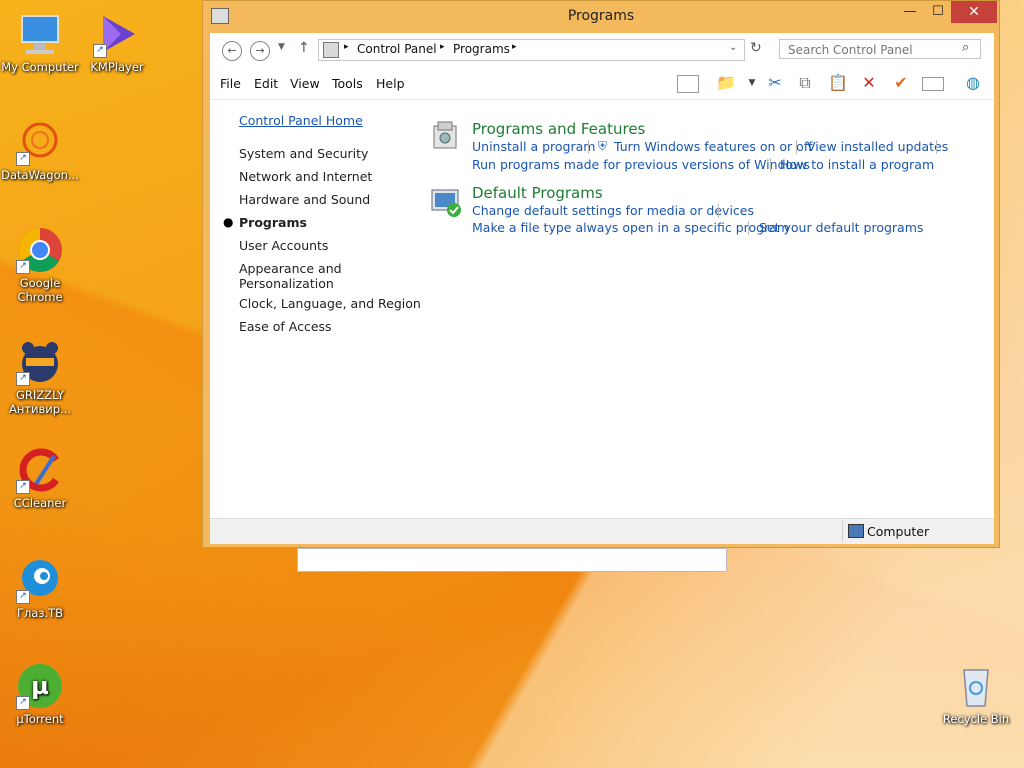 This screenshot has width=1024, height=768. What do you see at coordinates (512, 560) in the screenshot?
I see `background-window` at bounding box center [512, 560].